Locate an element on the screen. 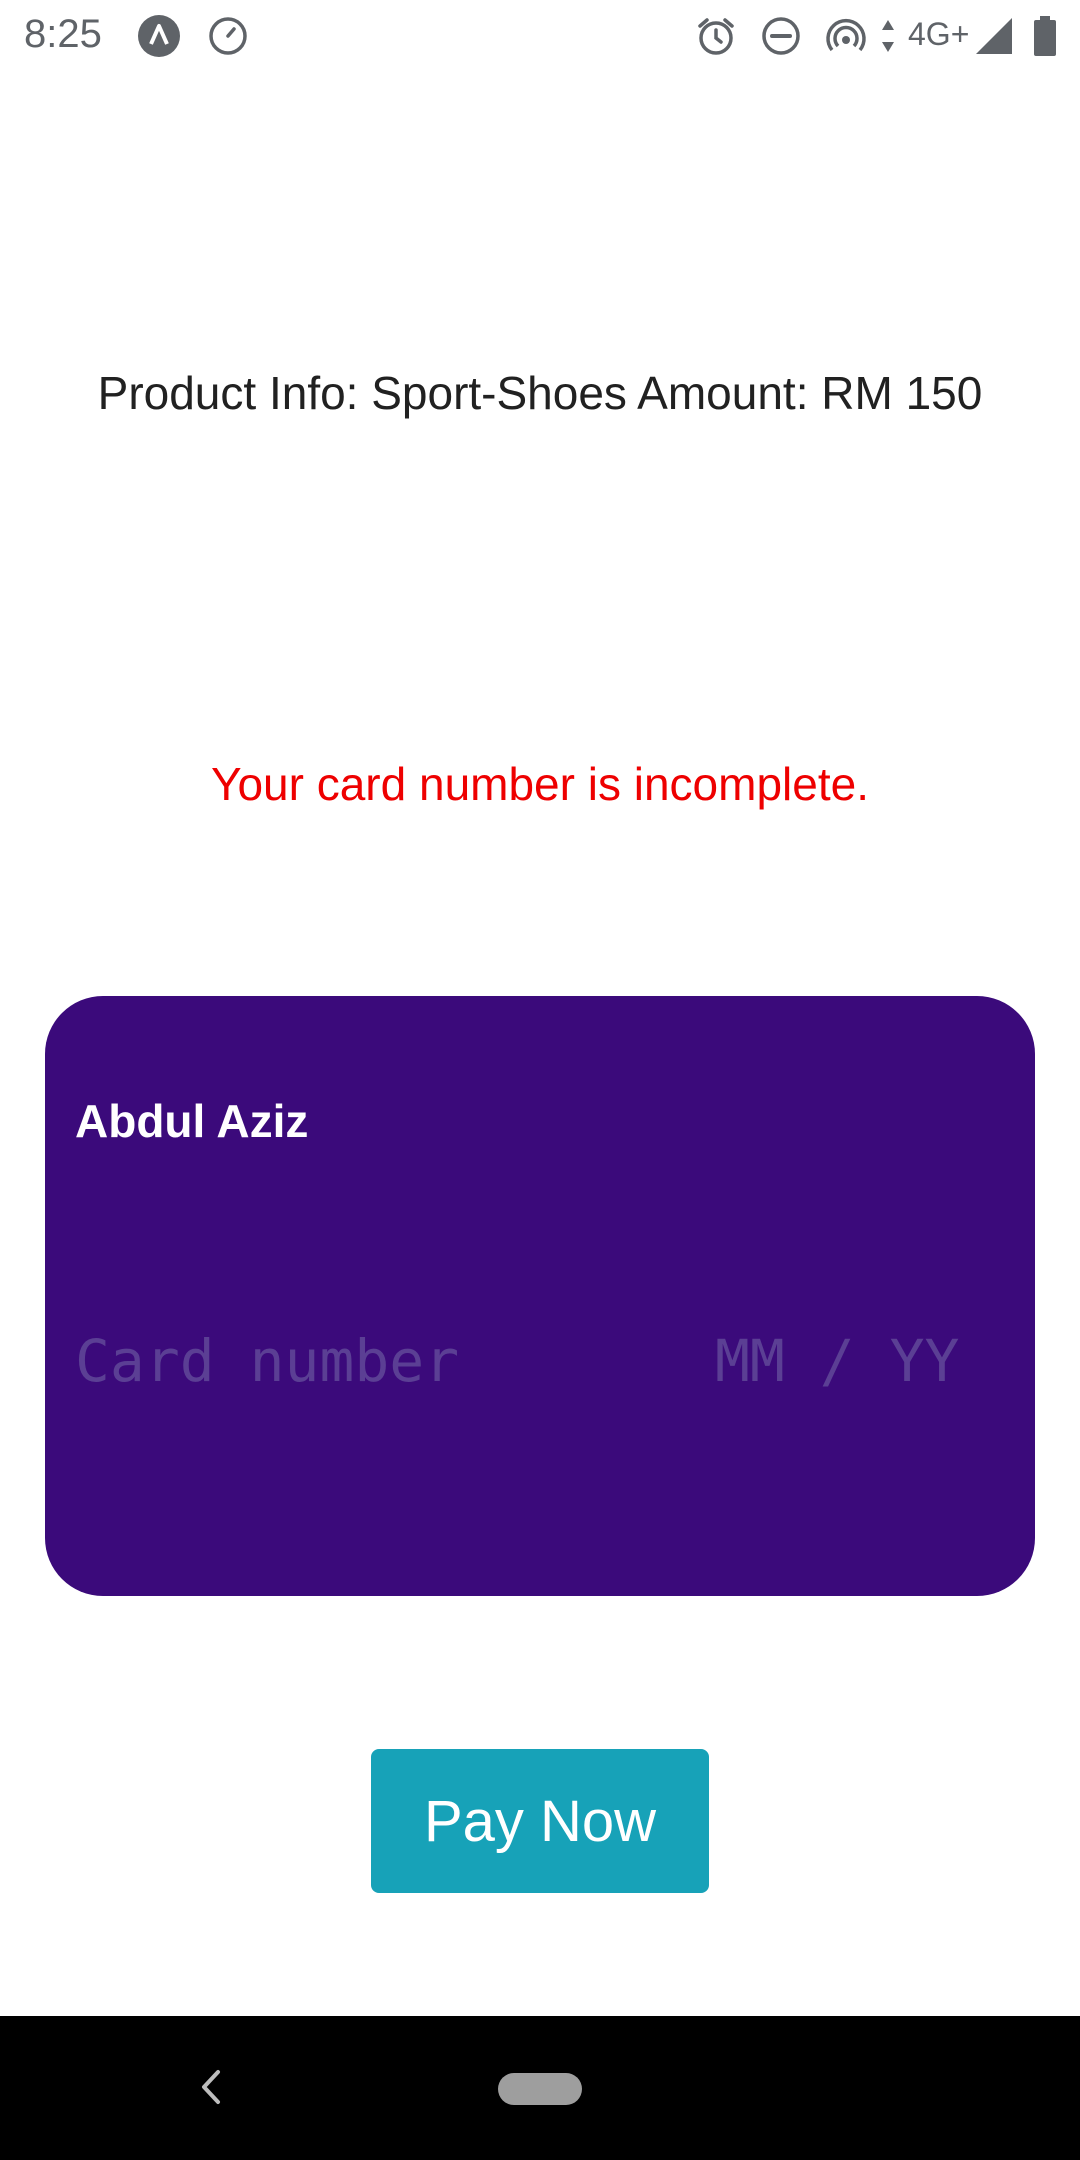 Image resolution: width=1080 pixels, height=2160 pixels. hotspot-icon is located at coordinates (846, 36).